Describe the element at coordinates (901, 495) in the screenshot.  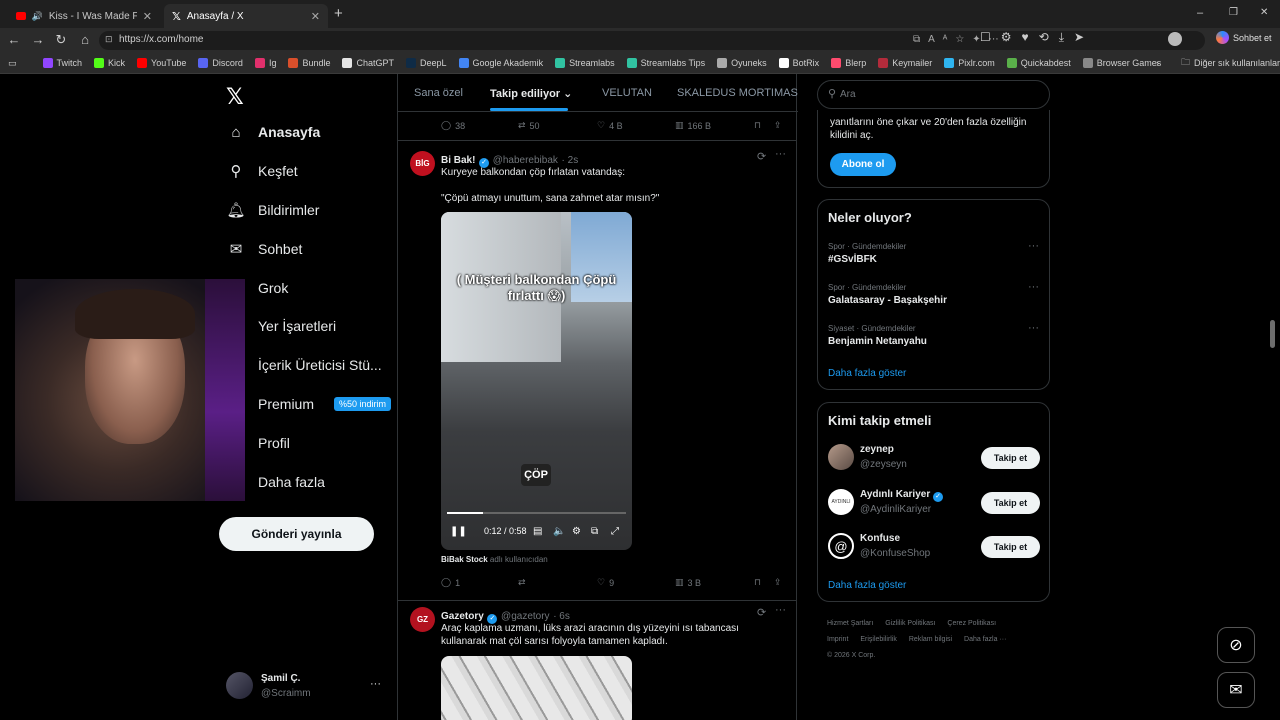
I see `follow-name: Aydınlı Kariyer ✓` at that location.